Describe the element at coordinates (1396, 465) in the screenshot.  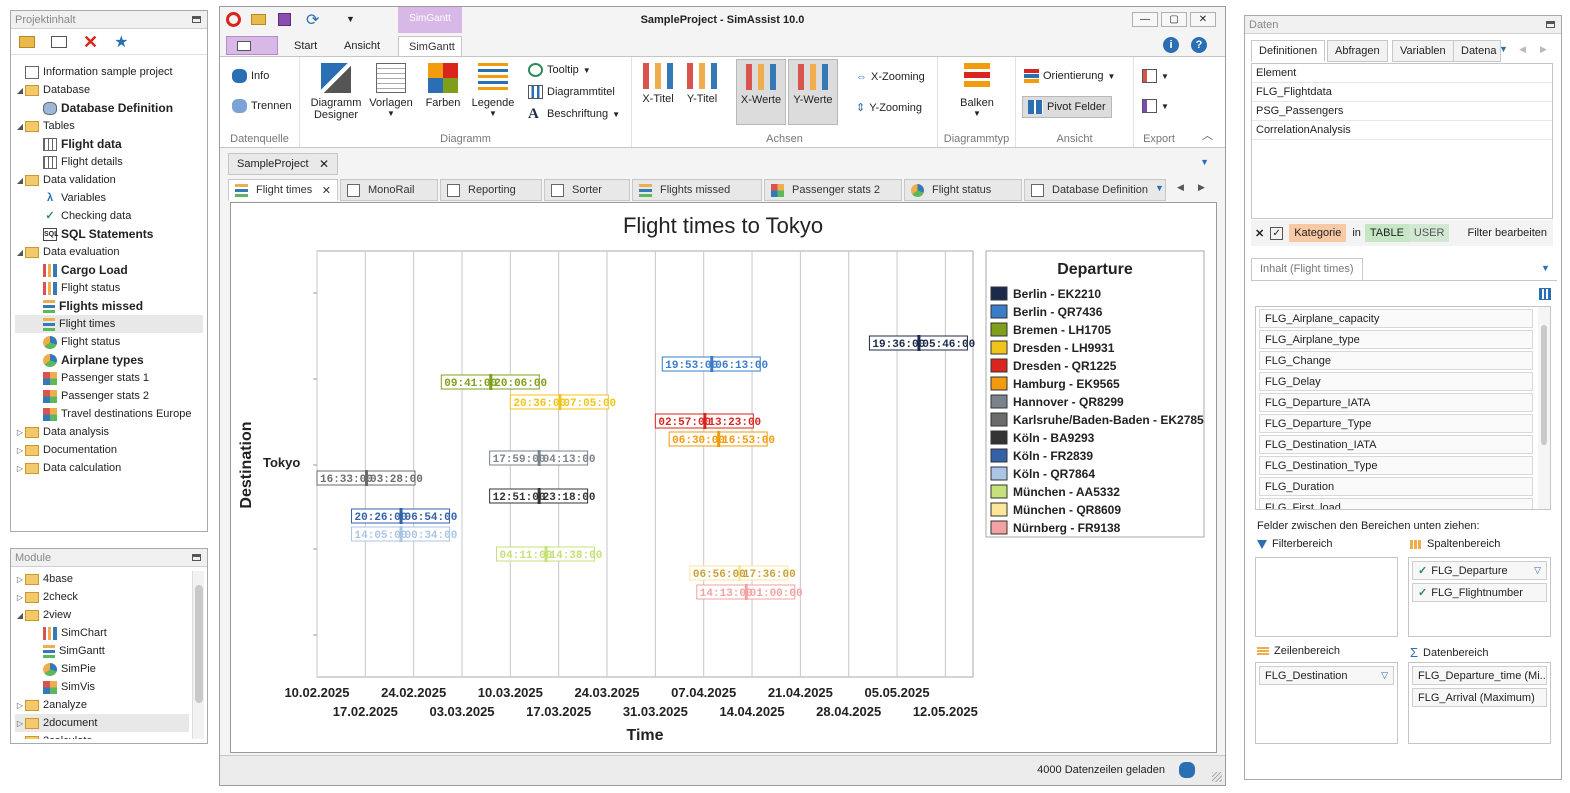
I see `field-item: FLG_Destination_Type` at that location.